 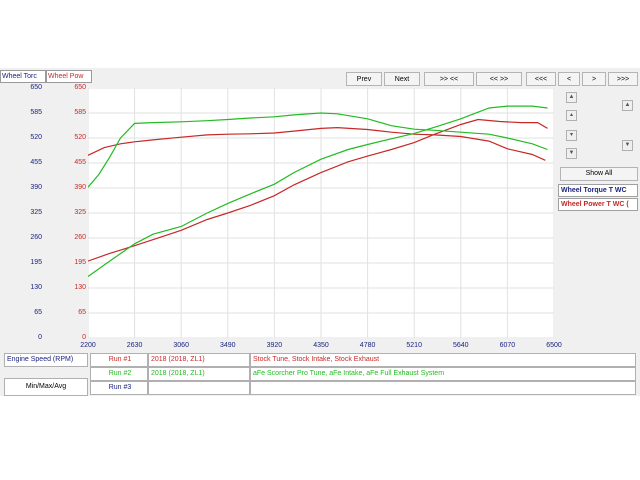 I want to click on run-label: Run #2, so click(x=119, y=374).